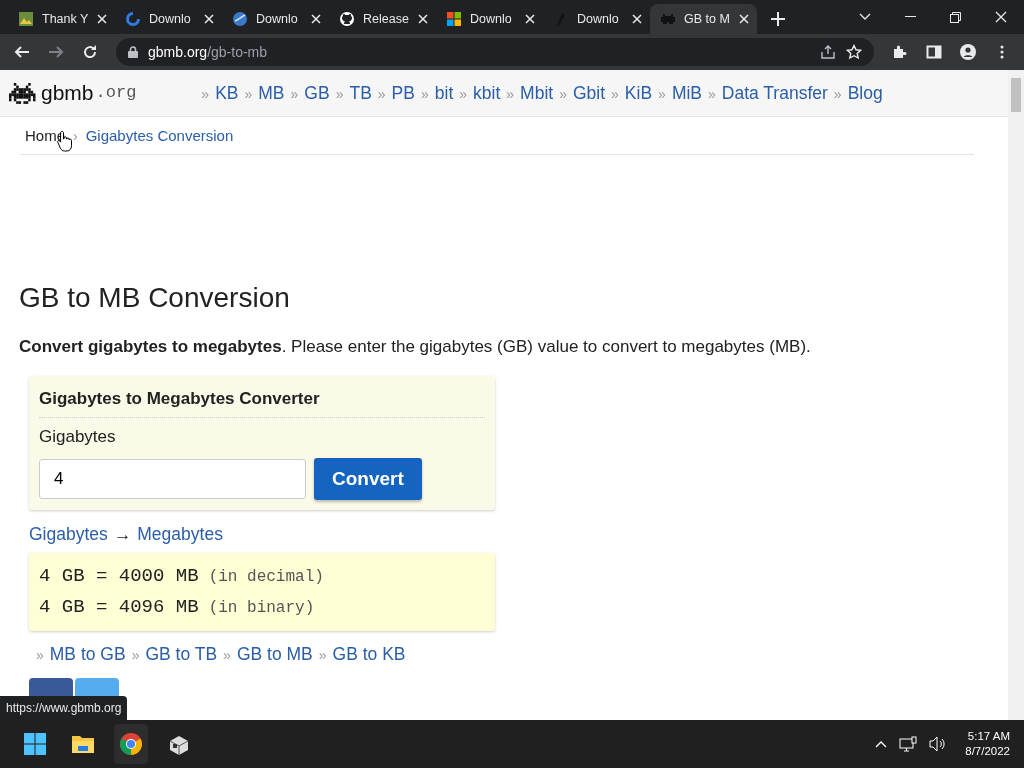 The image size is (1024, 768). Describe the element at coordinates (707, 18) in the screenshot. I see `tab-title: GB to M` at that location.